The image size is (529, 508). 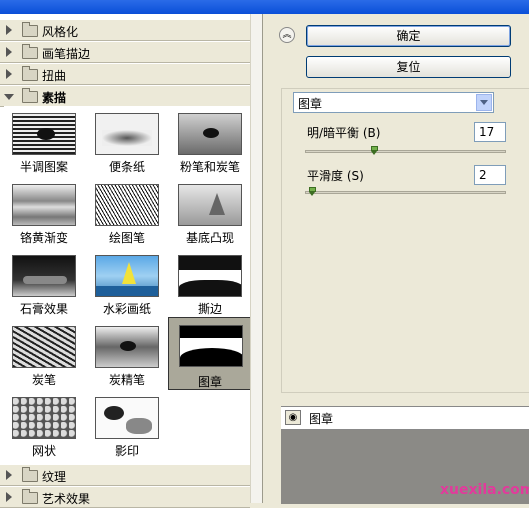 What do you see at coordinates (126, 309) in the screenshot?
I see `filter-name: 水彩画纸` at bounding box center [126, 309].